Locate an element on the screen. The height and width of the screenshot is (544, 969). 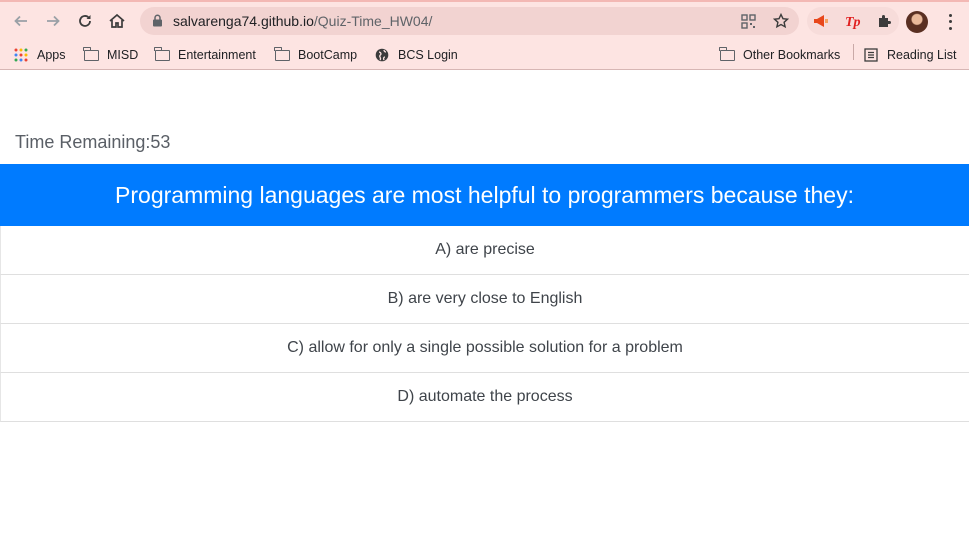
home-icon is located at coordinates (117, 20).